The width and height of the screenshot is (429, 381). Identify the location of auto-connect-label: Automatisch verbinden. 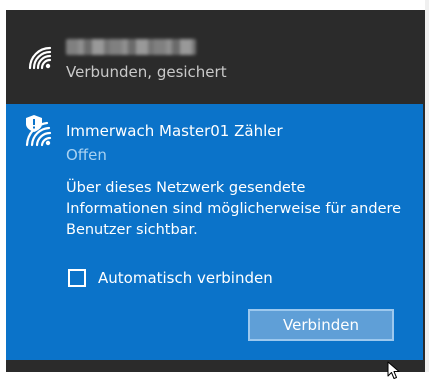
(185, 278).